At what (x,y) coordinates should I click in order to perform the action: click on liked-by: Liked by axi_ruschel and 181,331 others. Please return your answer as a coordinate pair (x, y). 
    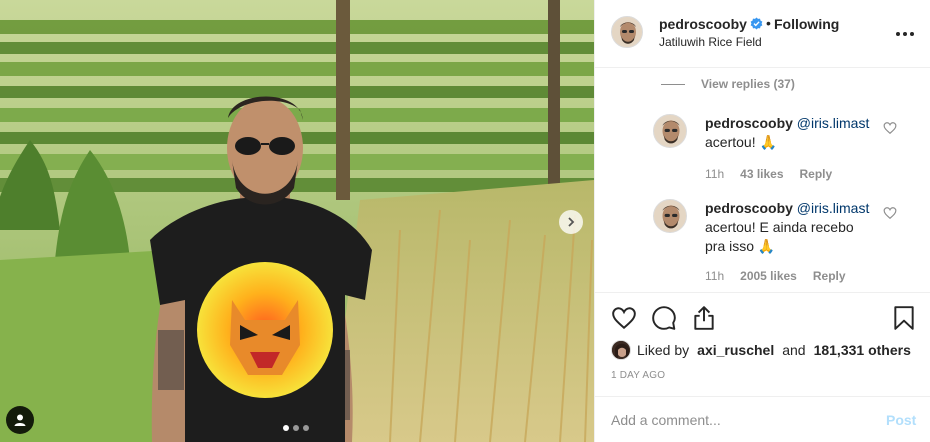
    Looking at the image, I should click on (761, 350).